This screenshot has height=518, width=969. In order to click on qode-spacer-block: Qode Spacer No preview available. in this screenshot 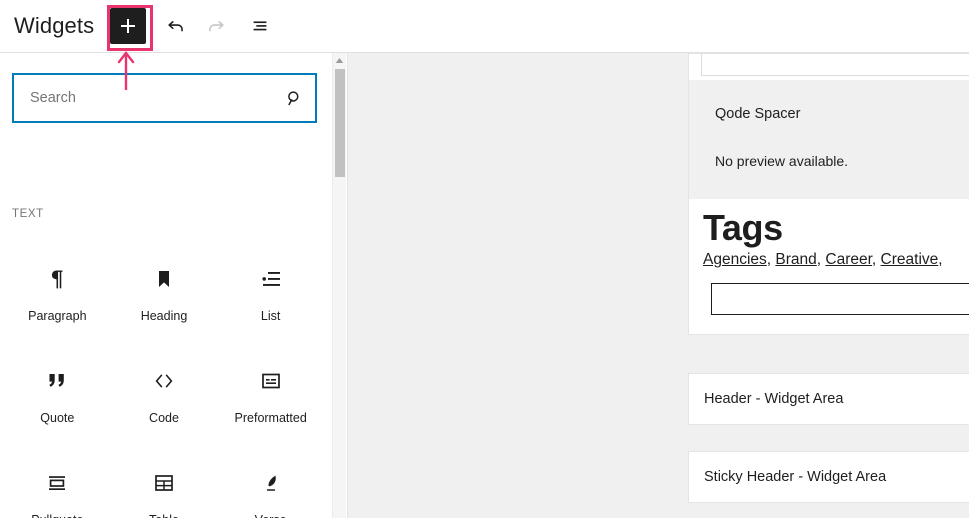, I will do `click(829, 140)`.